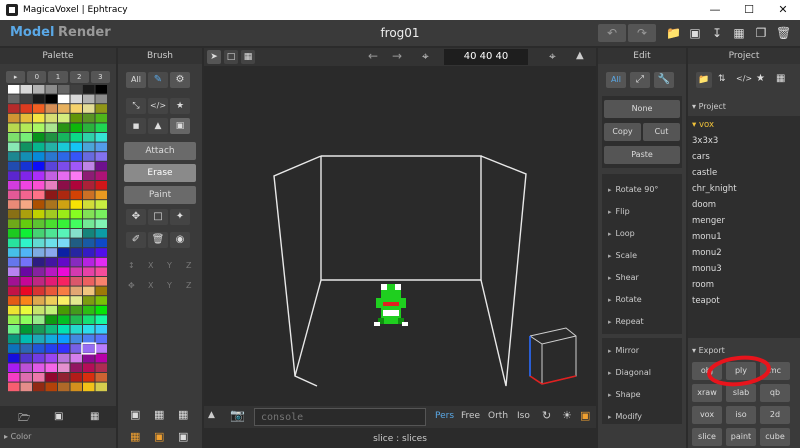 The width and height of the screenshot is (800, 448). I want to click on axis-z-toggle-2: Z, so click(188, 285).